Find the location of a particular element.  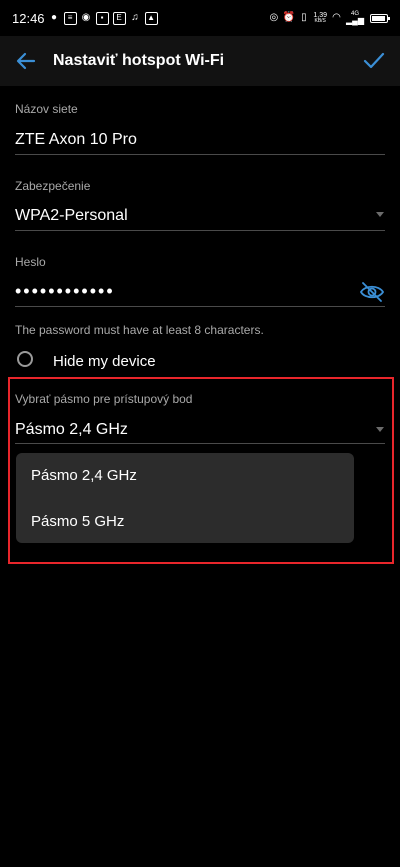

cellular-signal: 4G ▂▄▆ is located at coordinates (355, 18).